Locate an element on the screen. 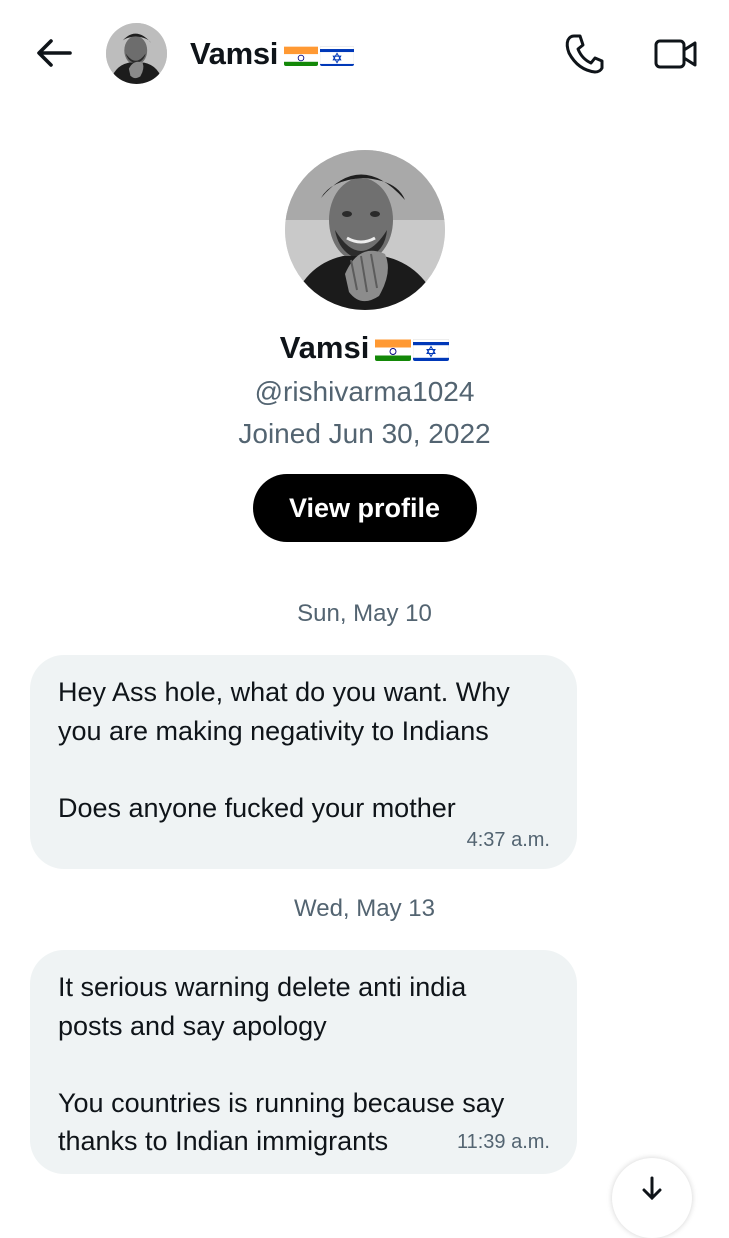 Image resolution: width=729 pixels, height=1238 pixels. profile-name: Vamsi is located at coordinates (365, 348).